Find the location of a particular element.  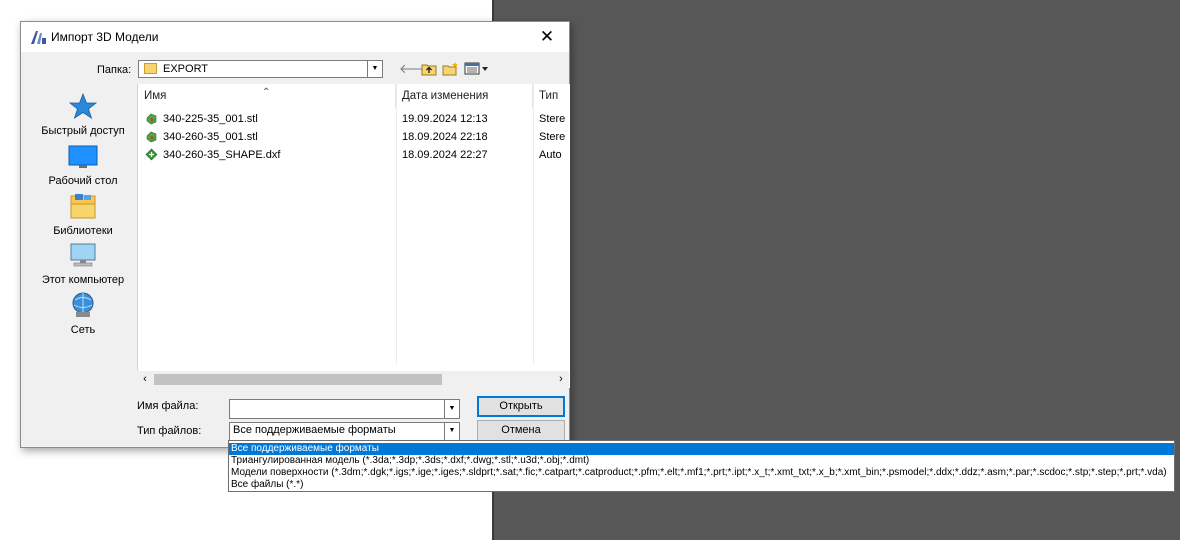

folder-select: EXPORT ▼ is located at coordinates (260, 69).